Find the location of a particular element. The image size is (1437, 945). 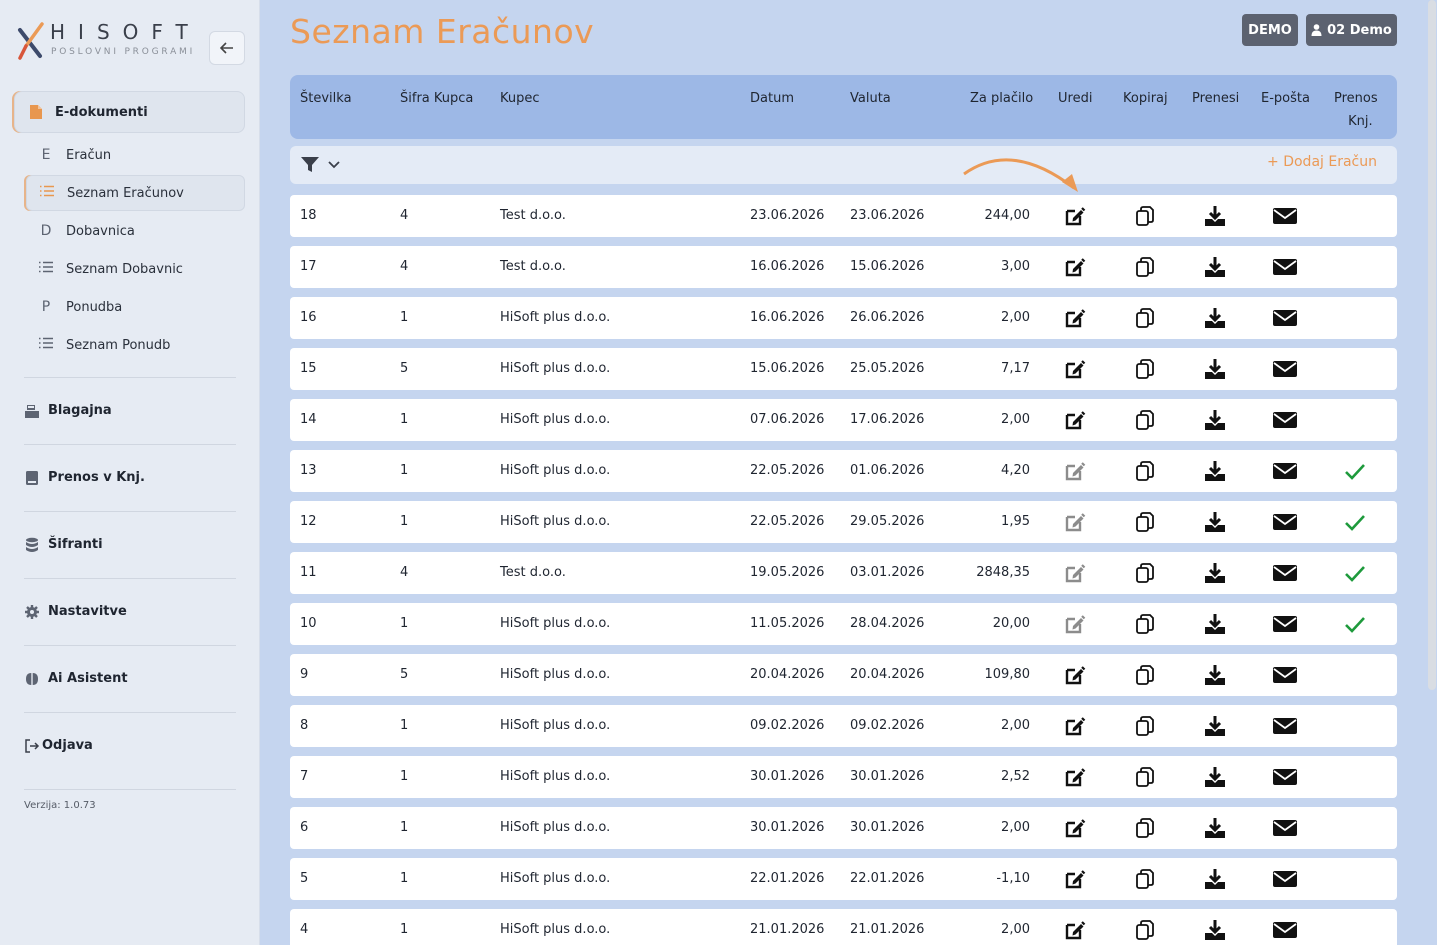

column-za-placilo: Za plačilo is located at coordinates (1001, 98).